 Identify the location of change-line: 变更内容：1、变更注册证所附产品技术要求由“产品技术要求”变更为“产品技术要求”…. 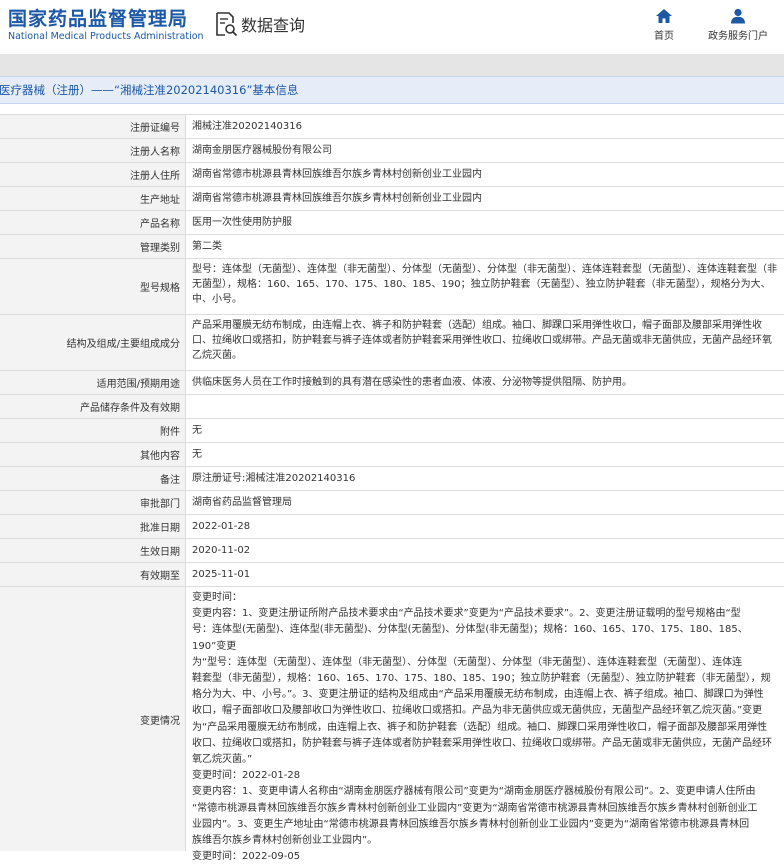
(466, 614).